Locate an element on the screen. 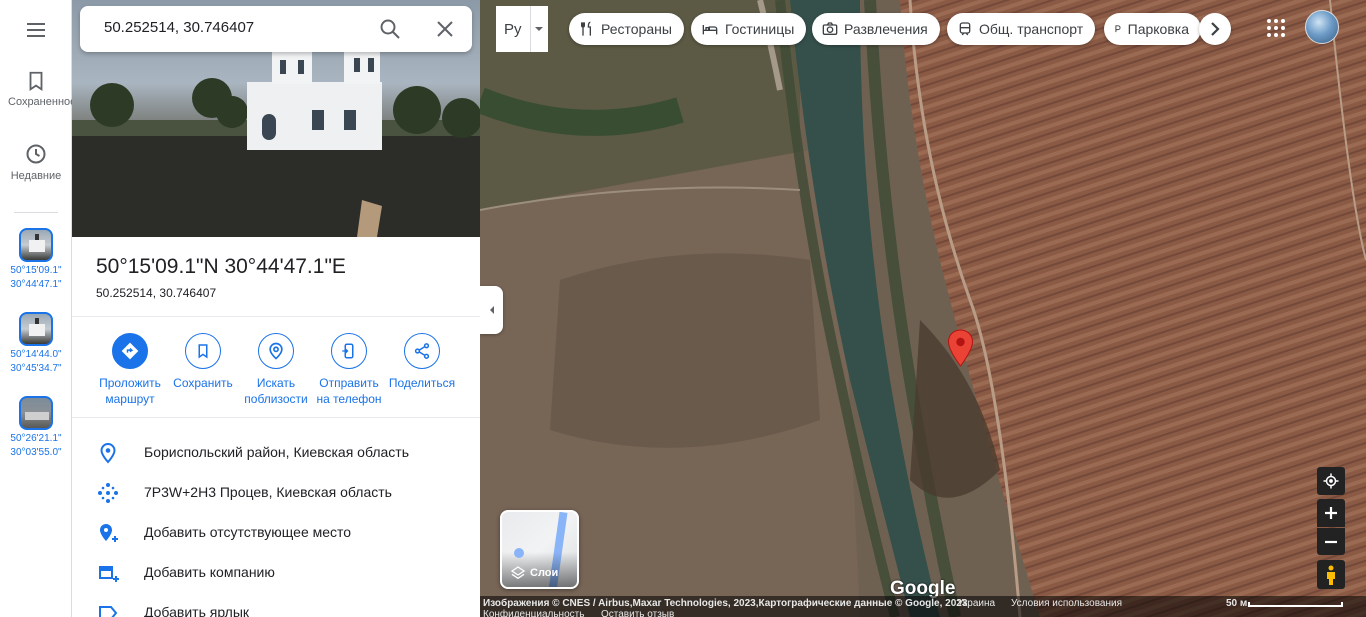 This screenshot has width=1366, height=617. recent-lat: 50°26'21.1" is located at coordinates (36, 438).